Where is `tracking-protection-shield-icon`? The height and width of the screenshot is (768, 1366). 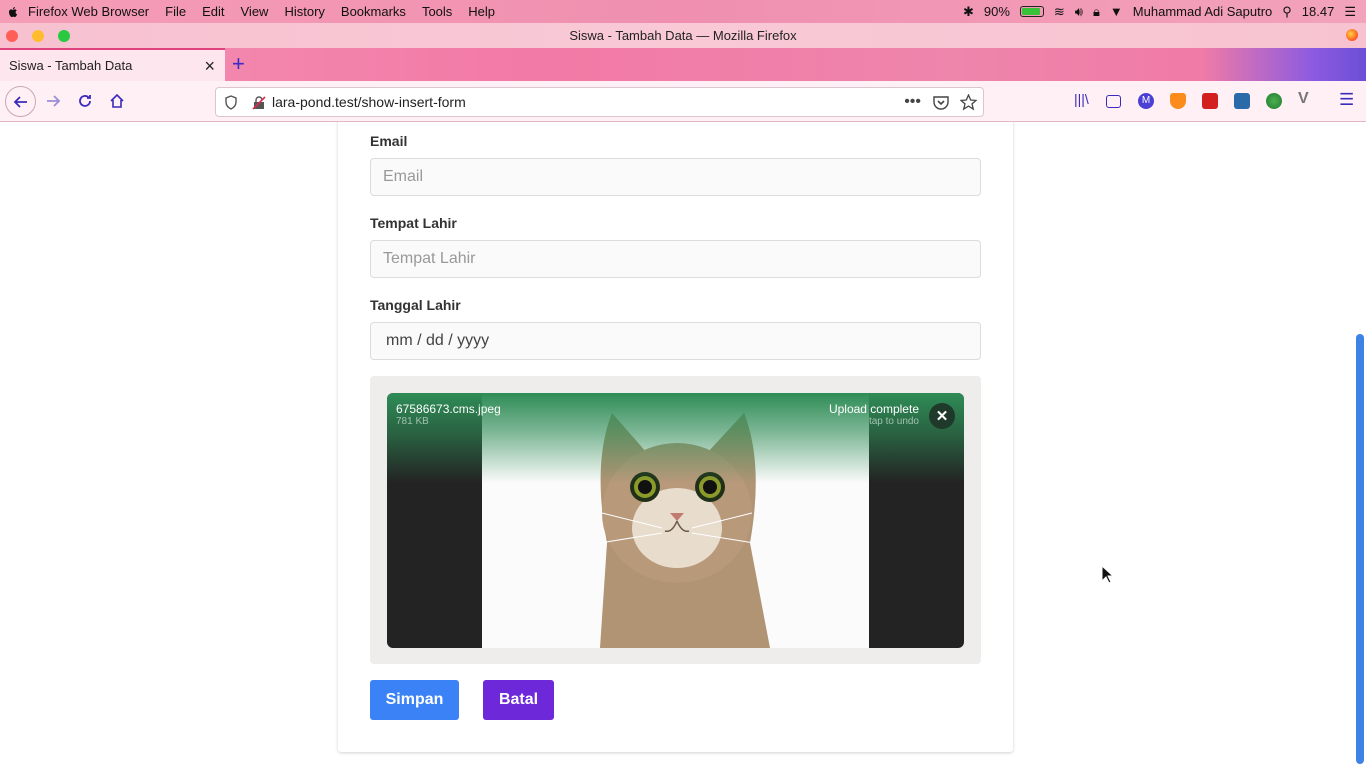 tracking-protection-shield-icon is located at coordinates (231, 102).